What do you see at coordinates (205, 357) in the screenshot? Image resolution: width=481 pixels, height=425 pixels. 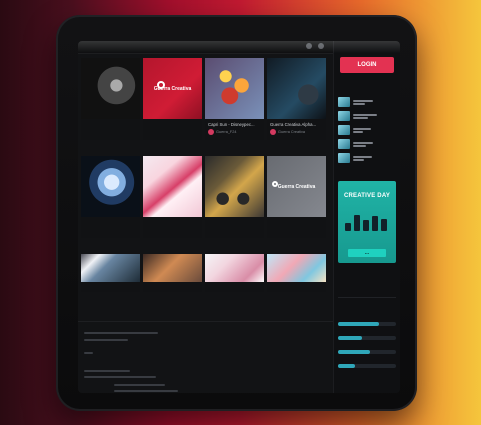 I see `details-panel` at bounding box center [205, 357].